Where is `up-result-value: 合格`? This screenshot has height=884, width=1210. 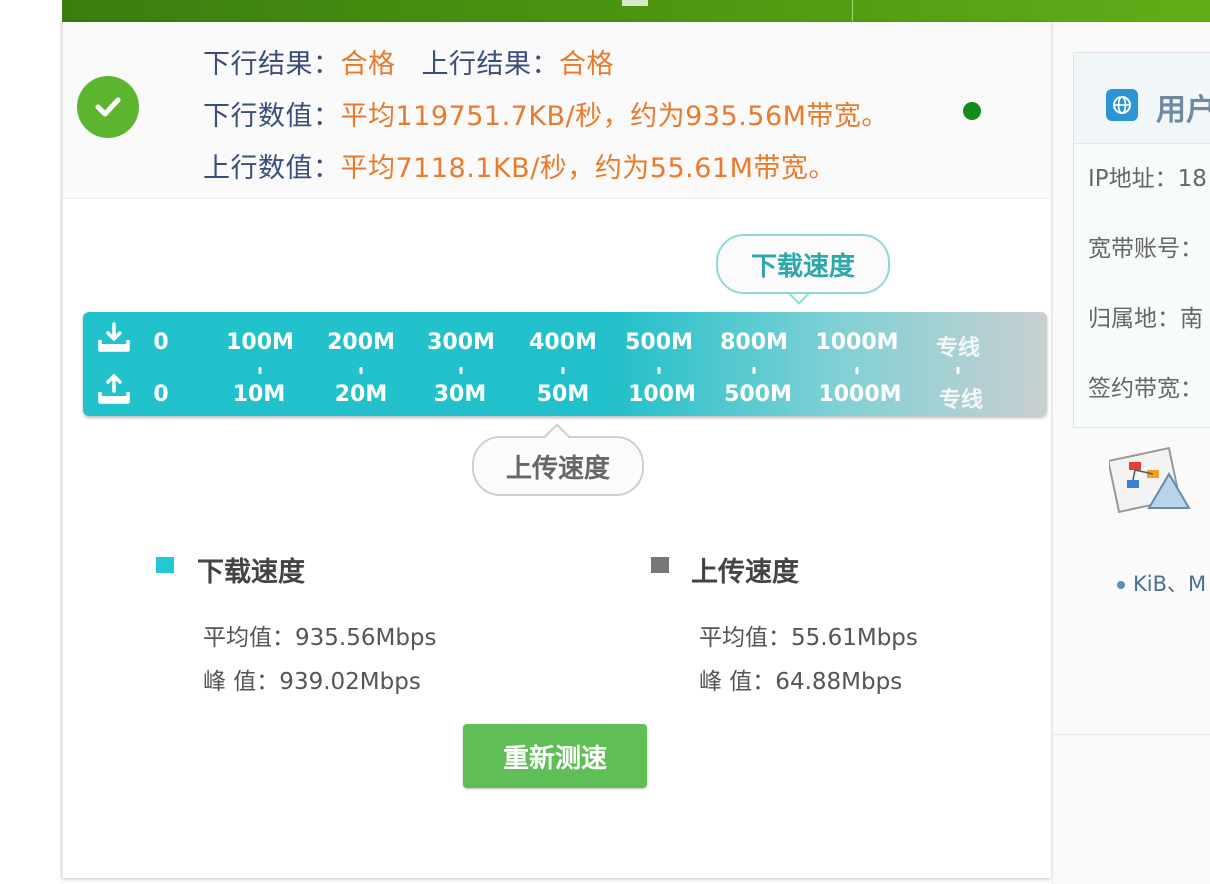 up-result-value: 合格 is located at coordinates (586, 64).